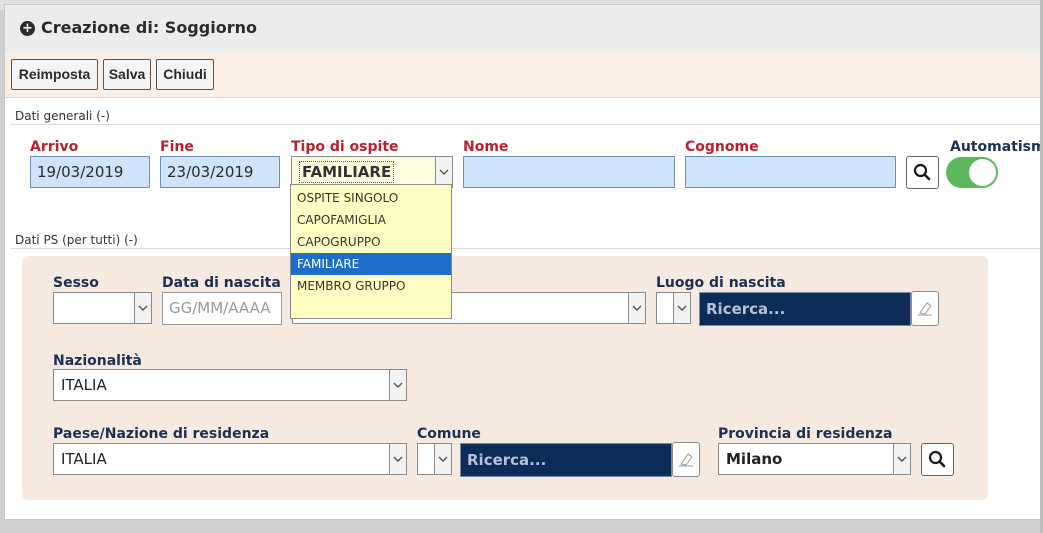  Describe the element at coordinates (754, 459) in the screenshot. I see `provincia-residenza-value: Milano` at that location.